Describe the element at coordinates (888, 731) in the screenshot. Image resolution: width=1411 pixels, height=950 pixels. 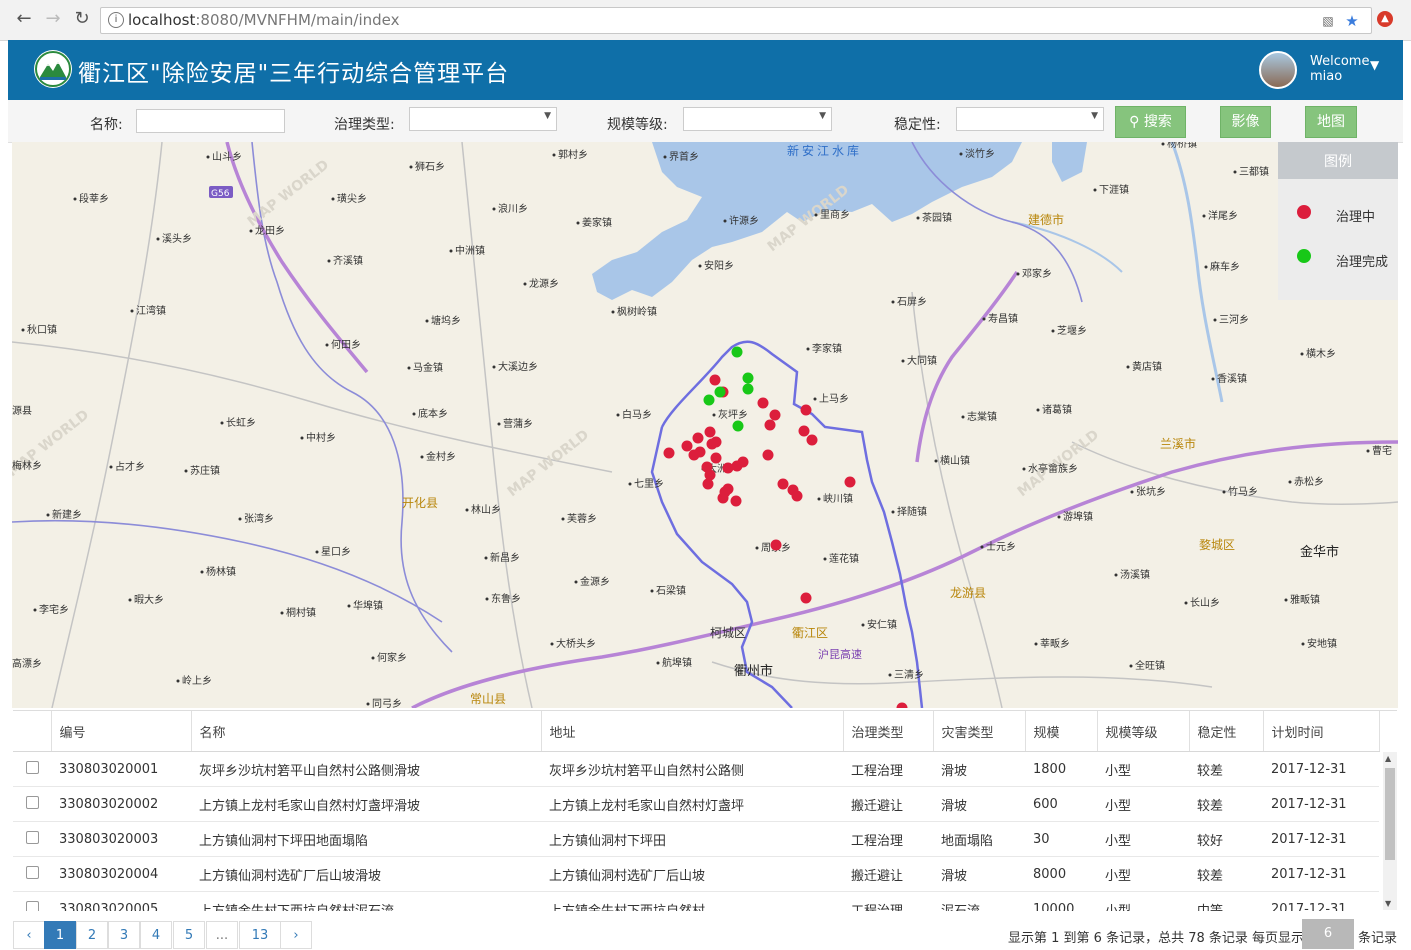
I see `column-header: 治理类型` at that location.